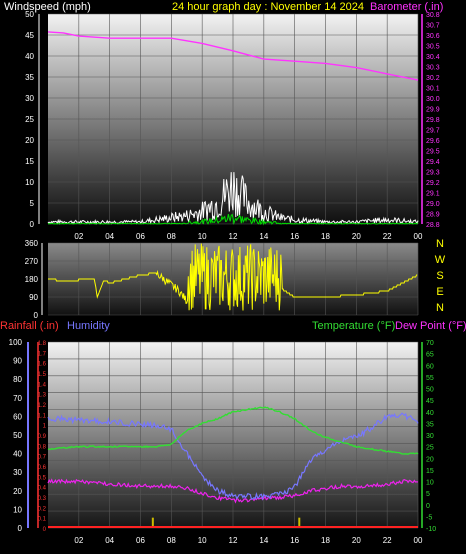 The width and height of the screenshot is (466, 554). Describe the element at coordinates (42, 416) in the screenshot. I see `rain-rate-tick-label: 1.1` at that location.